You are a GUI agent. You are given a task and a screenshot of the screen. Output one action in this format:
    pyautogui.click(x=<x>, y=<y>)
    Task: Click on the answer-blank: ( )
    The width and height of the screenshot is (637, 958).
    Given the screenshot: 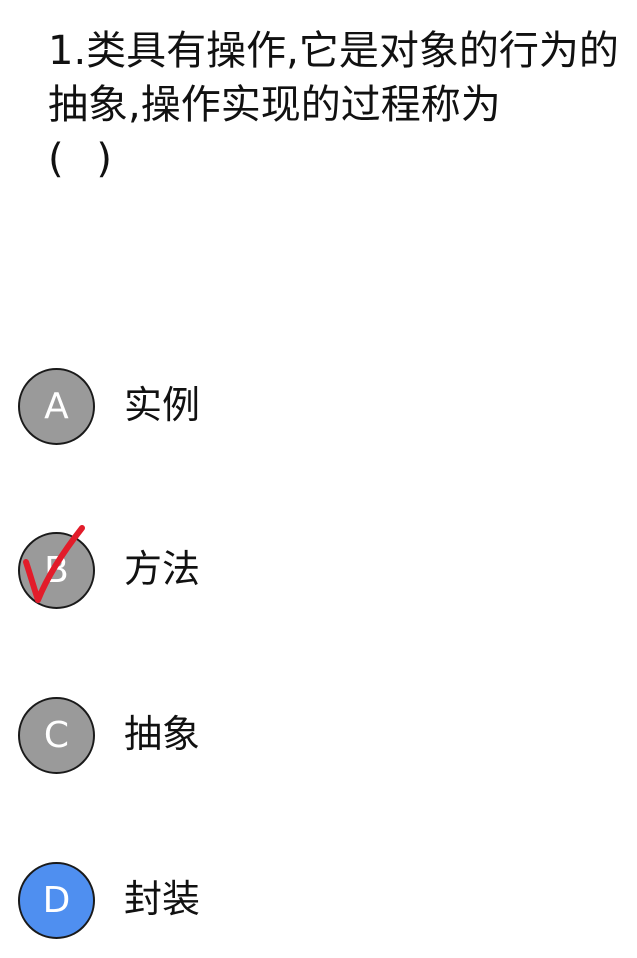 What is the action you would take?
    pyautogui.click(x=85, y=159)
    